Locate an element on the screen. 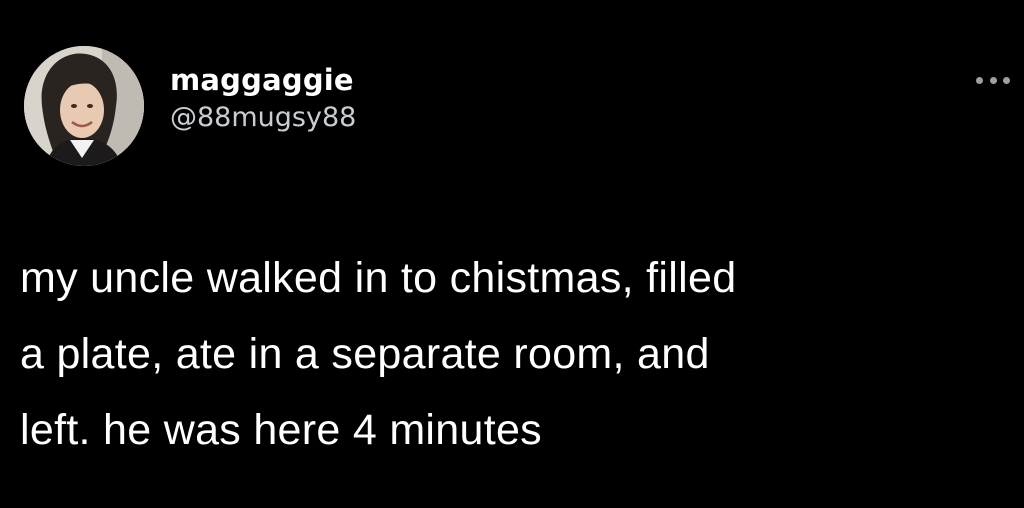  author-info: maggaggie @88mugsy88 is located at coordinates (263, 99).